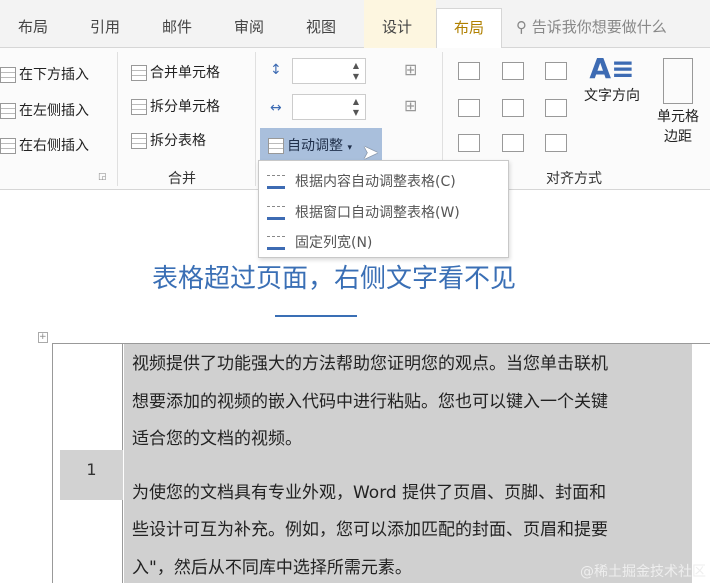 The height and width of the screenshot is (583, 710). What do you see at coordinates (177, 26) in the screenshot?
I see `tab-mailings: 邮件` at bounding box center [177, 26].